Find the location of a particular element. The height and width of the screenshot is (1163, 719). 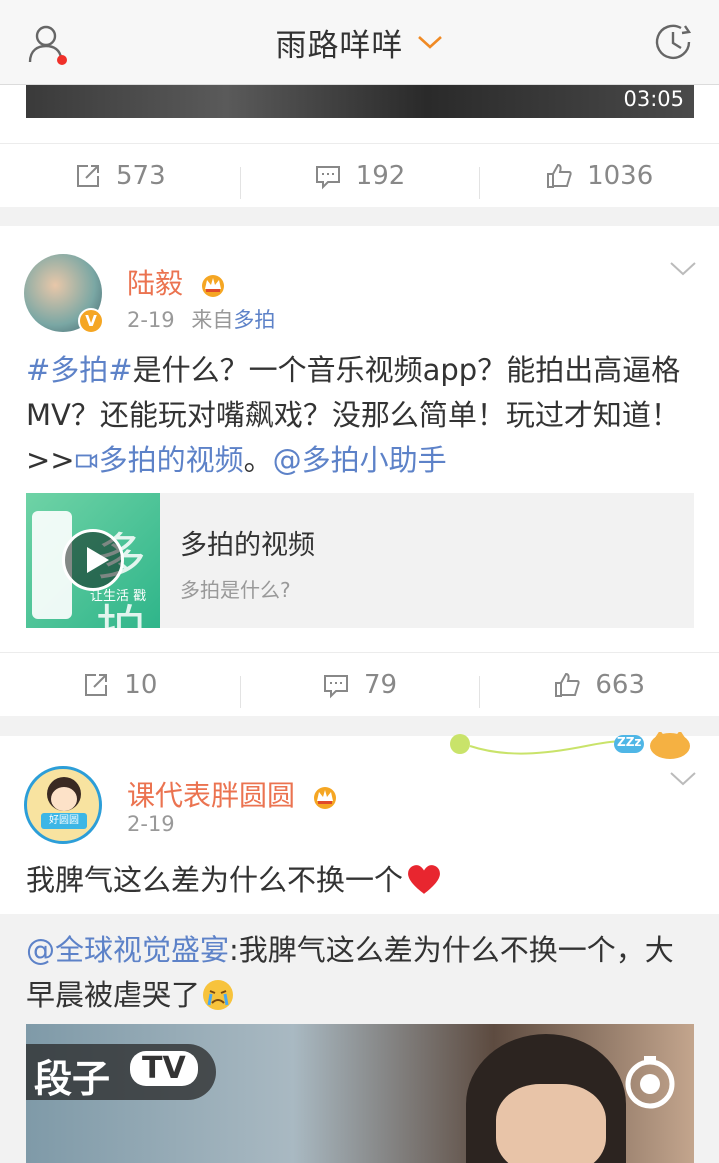

avatar-label: 好圆圆 is located at coordinates (64, 821).